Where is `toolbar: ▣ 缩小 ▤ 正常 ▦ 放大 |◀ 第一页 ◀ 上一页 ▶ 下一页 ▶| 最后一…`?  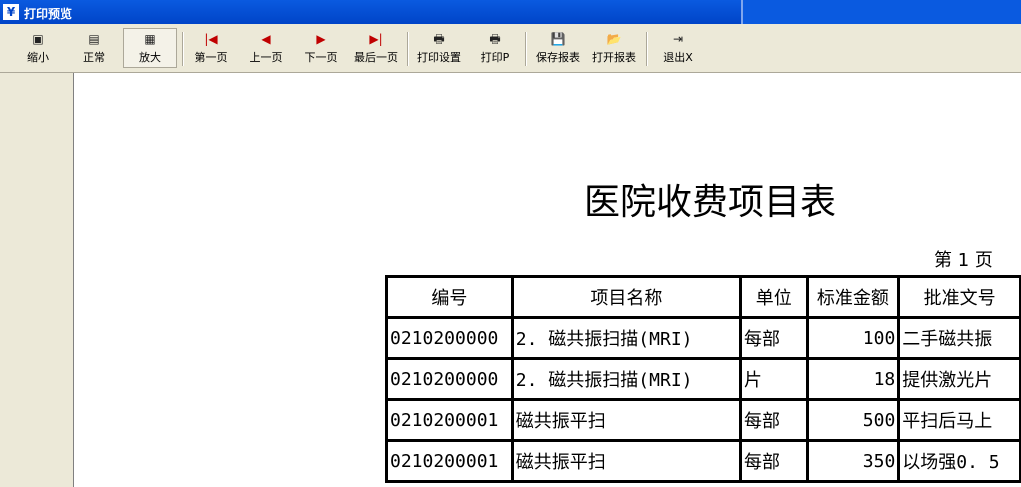
toolbar: ▣ 缩小 ▤ 正常 ▦ 放大 |◀ 第一页 ◀ 上一页 ▶ 下一页 ▶| 最后一… is located at coordinates (510, 48).